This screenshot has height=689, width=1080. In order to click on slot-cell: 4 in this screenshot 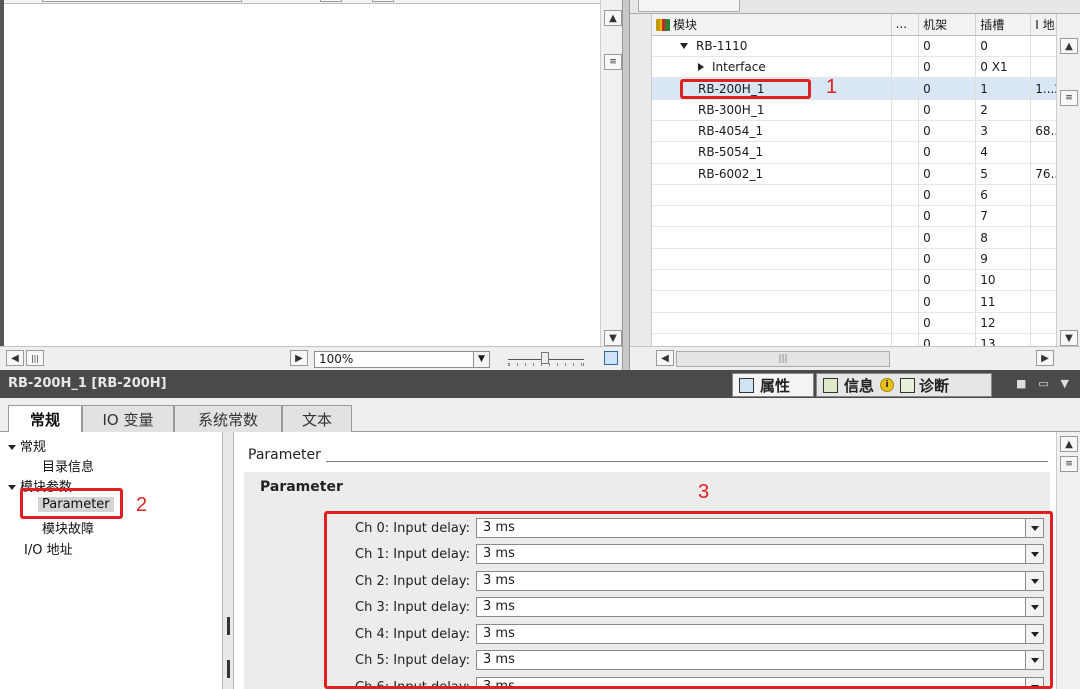, I will do `click(1003, 152)`.